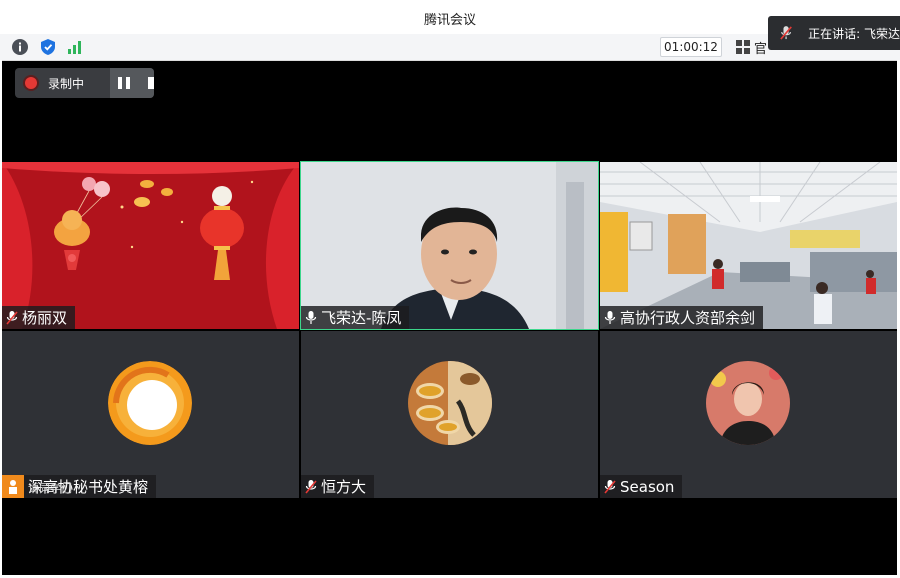 The height and width of the screenshot is (578, 900). I want to click on tea-cups-avatar-image, so click(450, 403).